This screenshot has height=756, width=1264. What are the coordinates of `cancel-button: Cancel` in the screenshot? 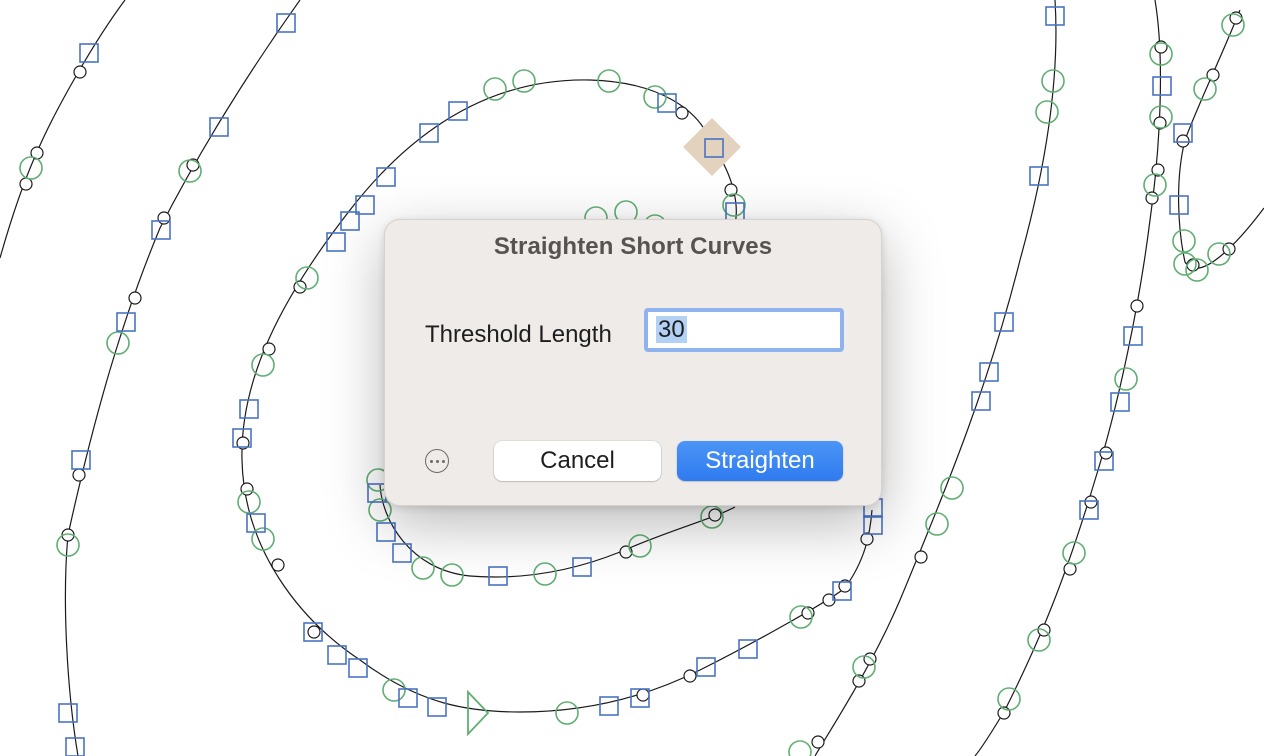 It's located at (577, 461).